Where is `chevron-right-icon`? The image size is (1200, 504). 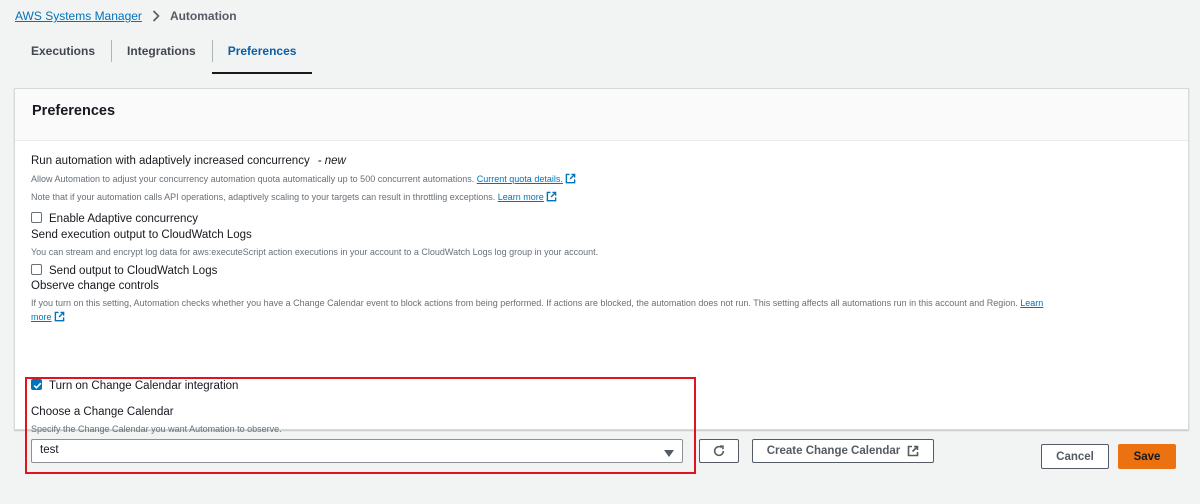
chevron-right-icon is located at coordinates (156, 16).